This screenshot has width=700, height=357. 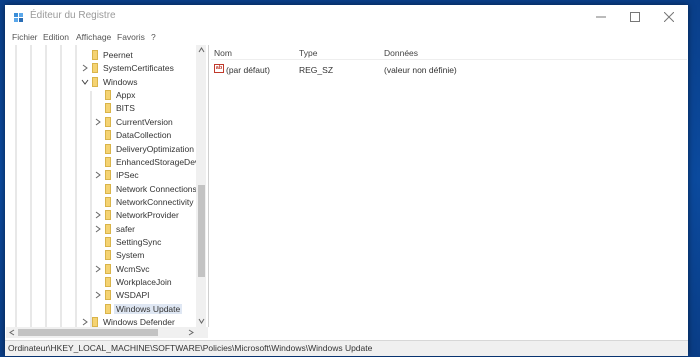 I want to click on value-name: (par défaut), so click(x=248, y=70).